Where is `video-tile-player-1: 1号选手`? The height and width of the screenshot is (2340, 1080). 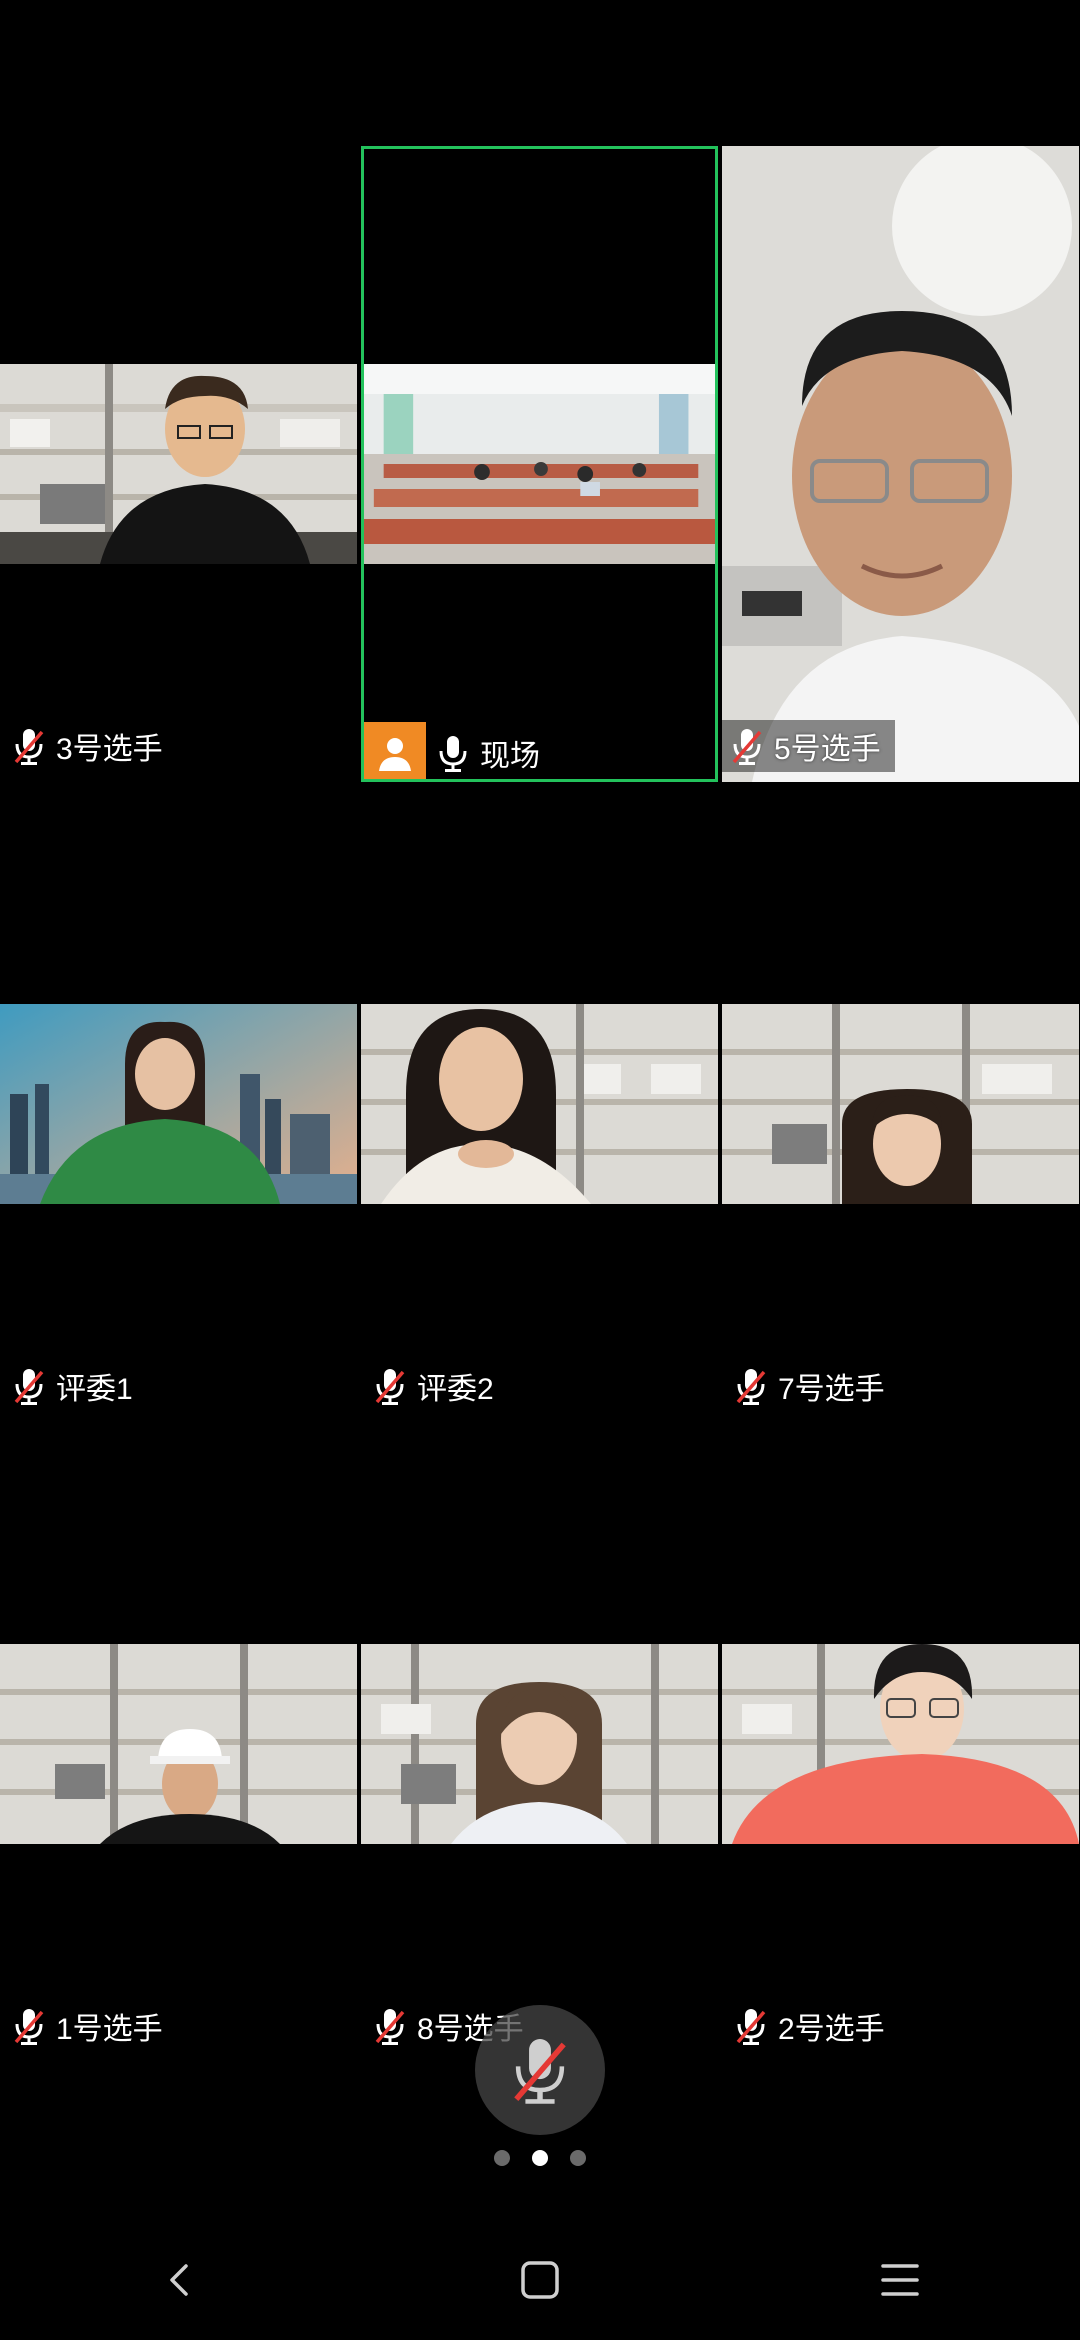 video-tile-player-1: 1号选手 is located at coordinates (178, 1744).